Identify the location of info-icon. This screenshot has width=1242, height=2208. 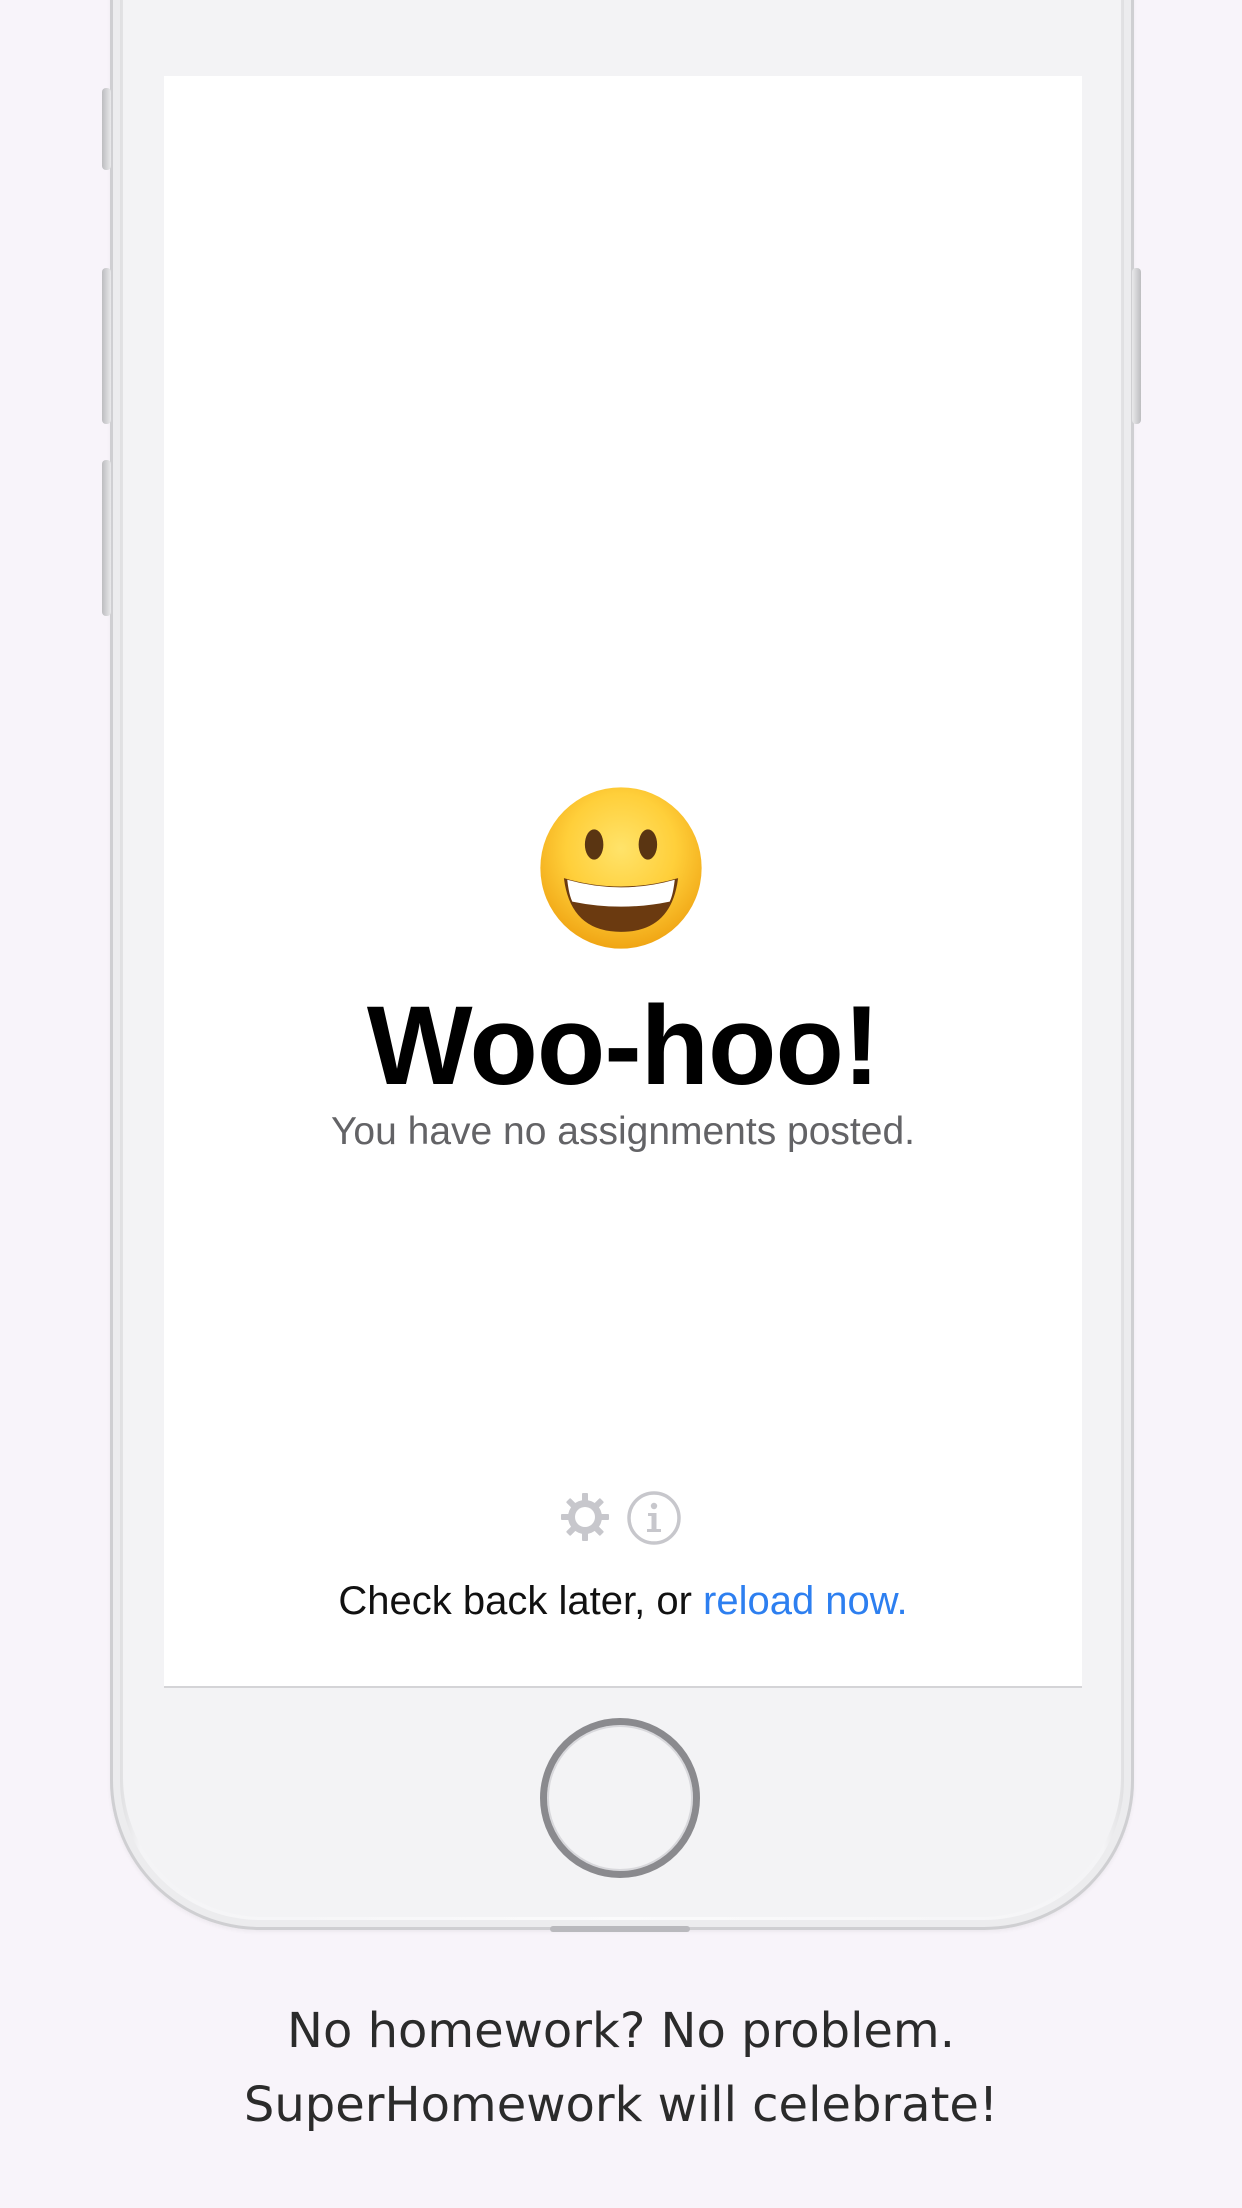
(654, 1518).